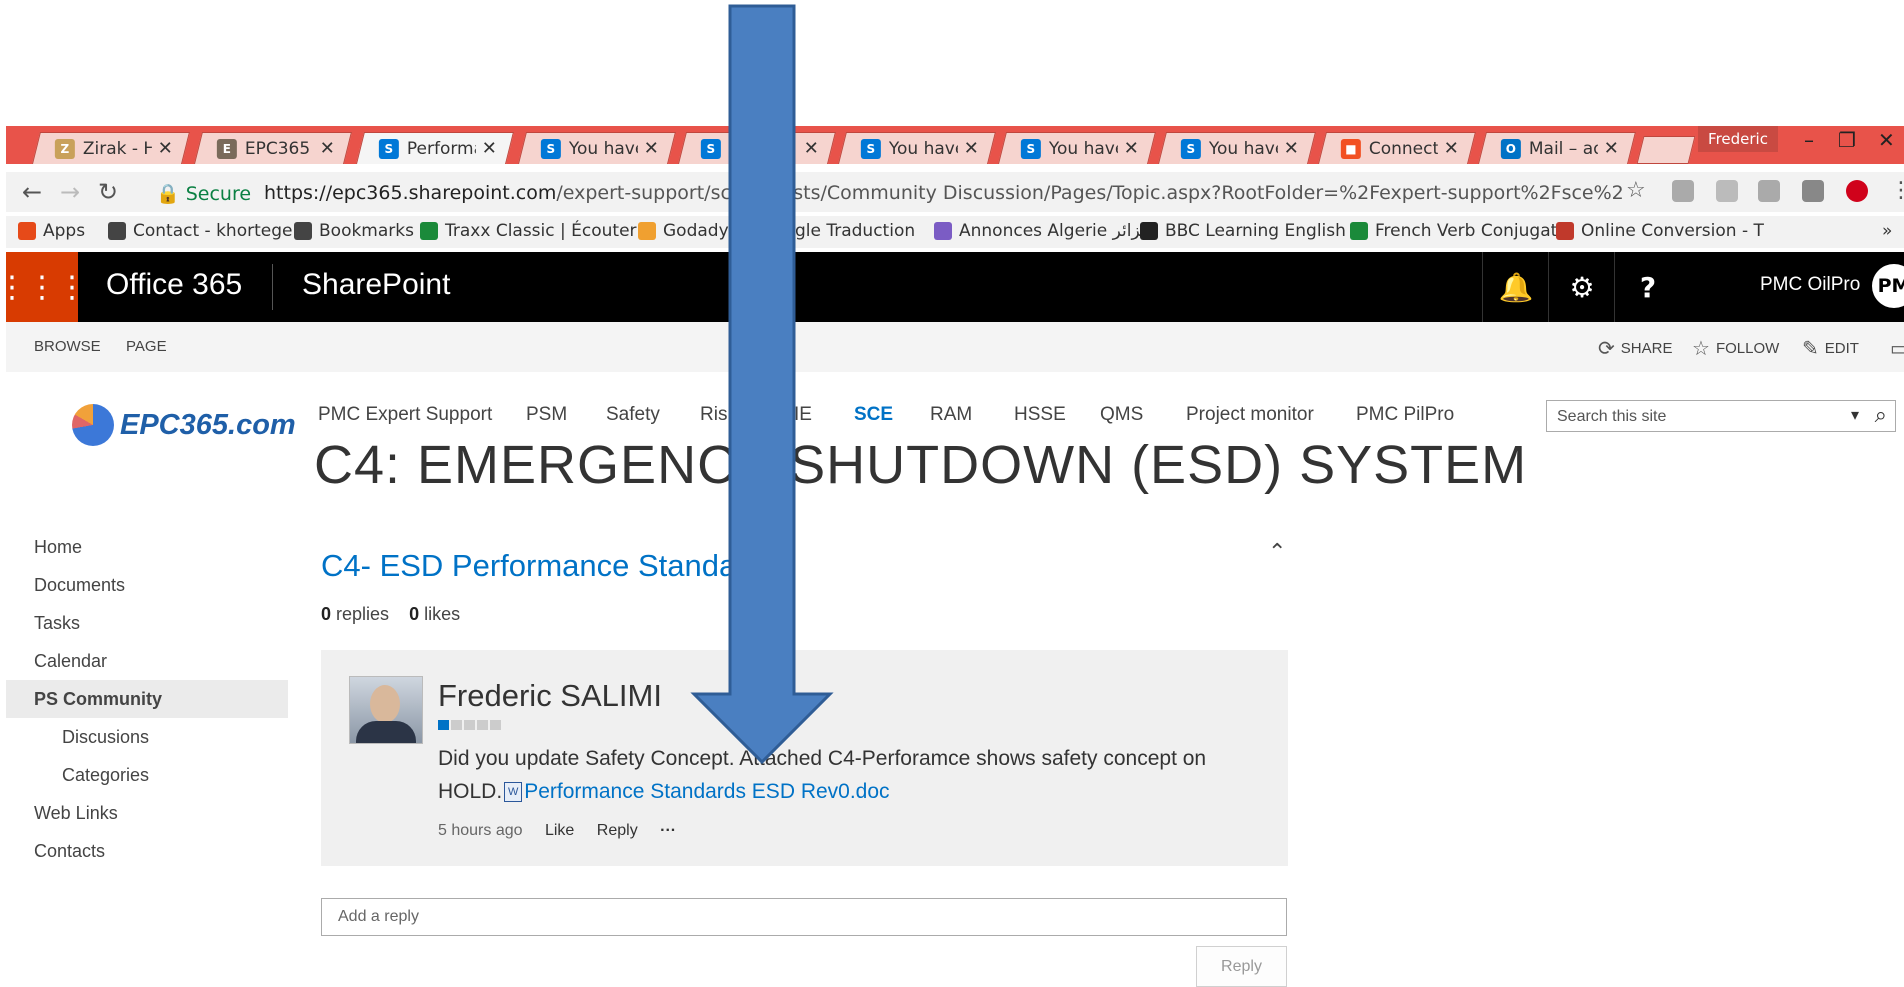 This screenshot has width=1904, height=987. I want to click on left-nav-item: Documents, so click(79, 585).